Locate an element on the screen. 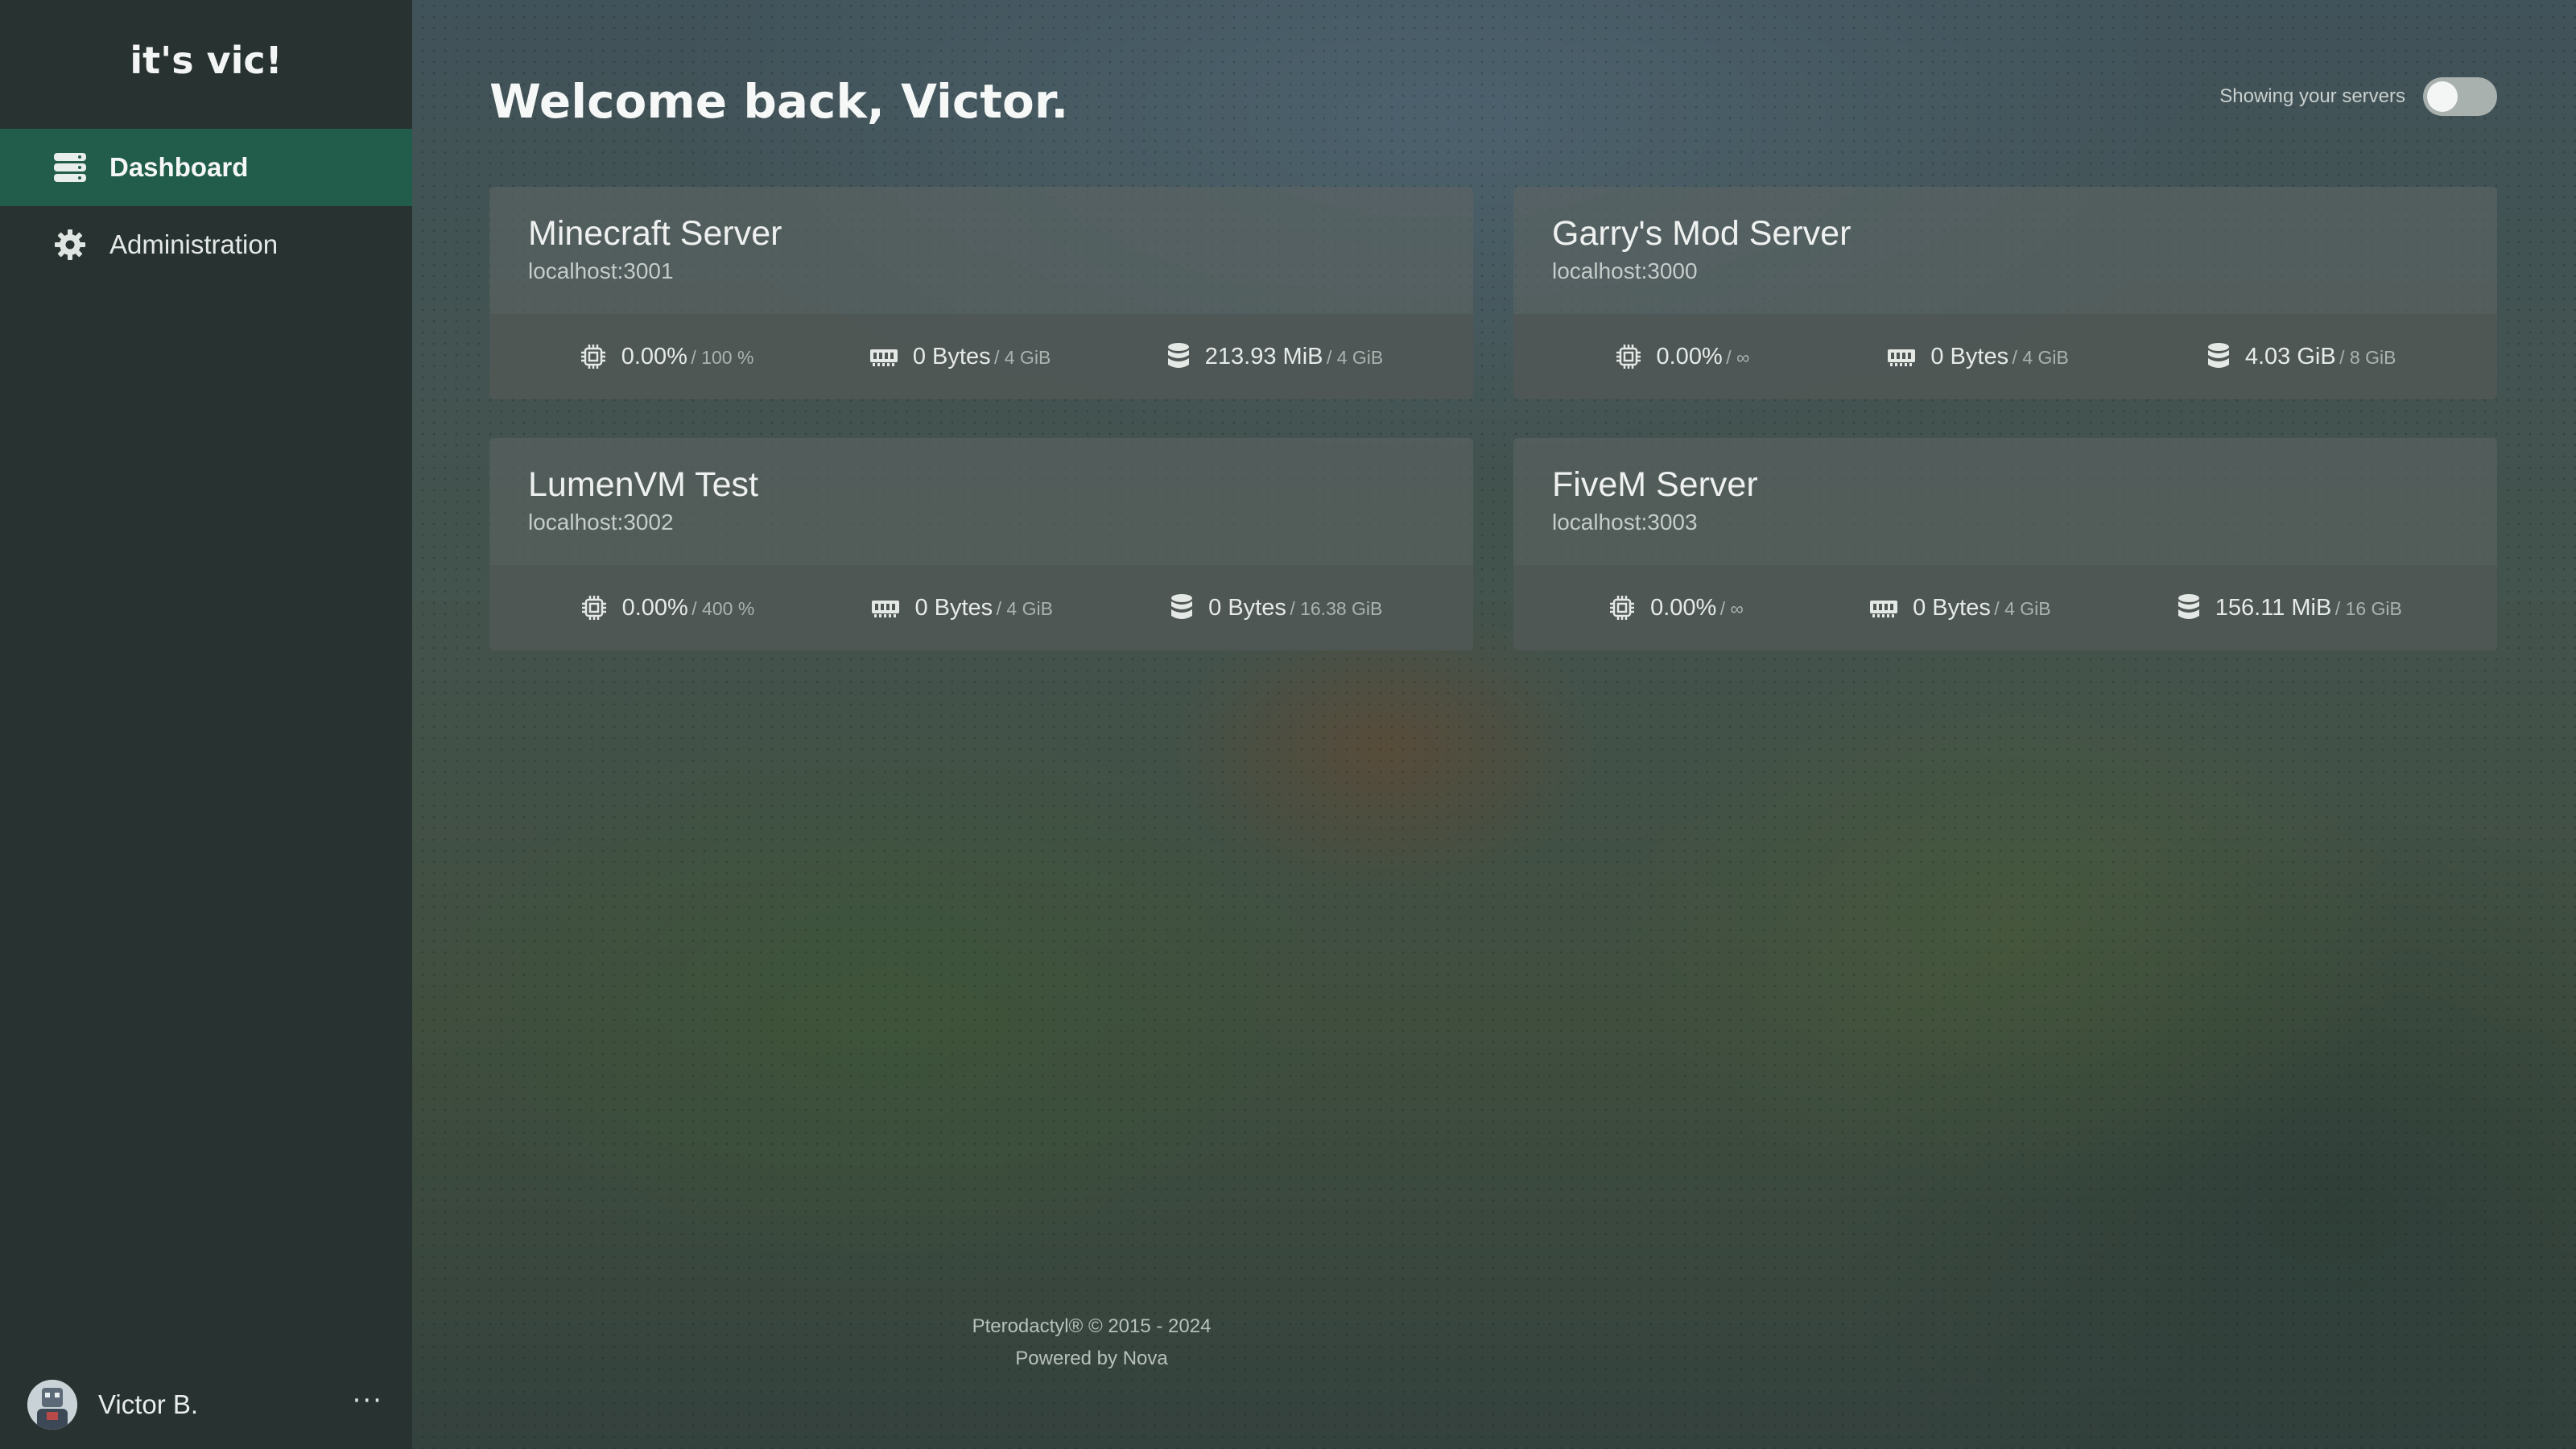 Image resolution: width=2576 pixels, height=1449 pixels. page-title: Welcome back, Victor. is located at coordinates (779, 101).